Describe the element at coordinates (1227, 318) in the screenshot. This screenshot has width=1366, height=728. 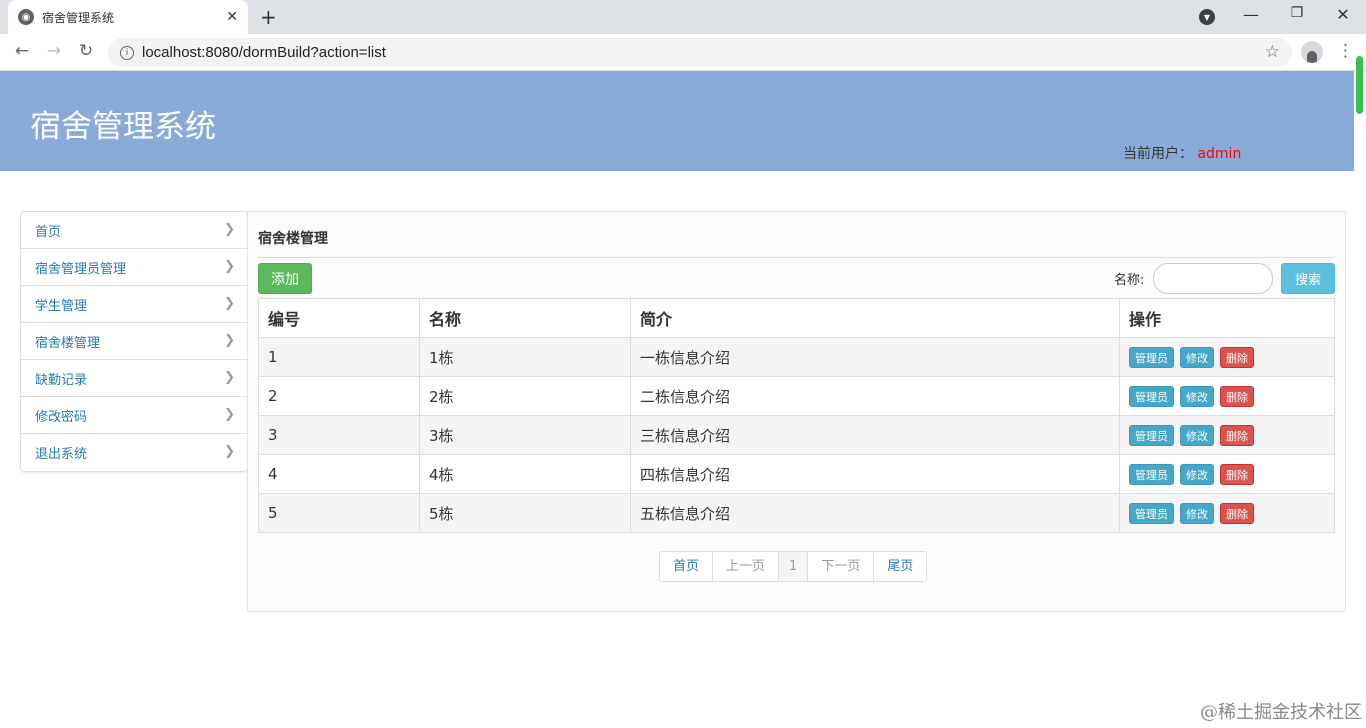
I see `column-header-actions: 操作` at that location.